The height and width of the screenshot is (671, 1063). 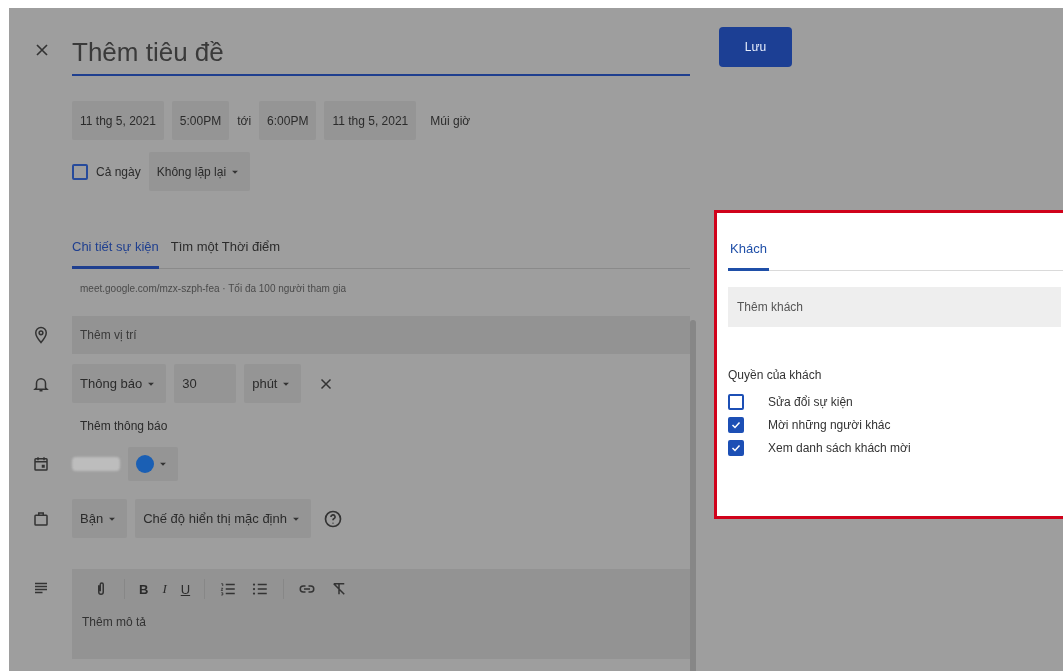 What do you see at coordinates (199, 171) in the screenshot?
I see `repeat-dropdown: Không lặp lại` at bounding box center [199, 171].